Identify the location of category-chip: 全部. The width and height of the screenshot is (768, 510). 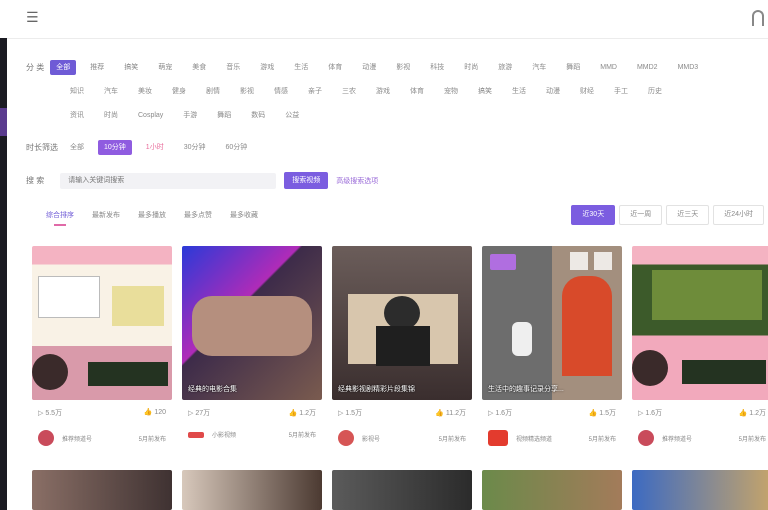
(63, 67).